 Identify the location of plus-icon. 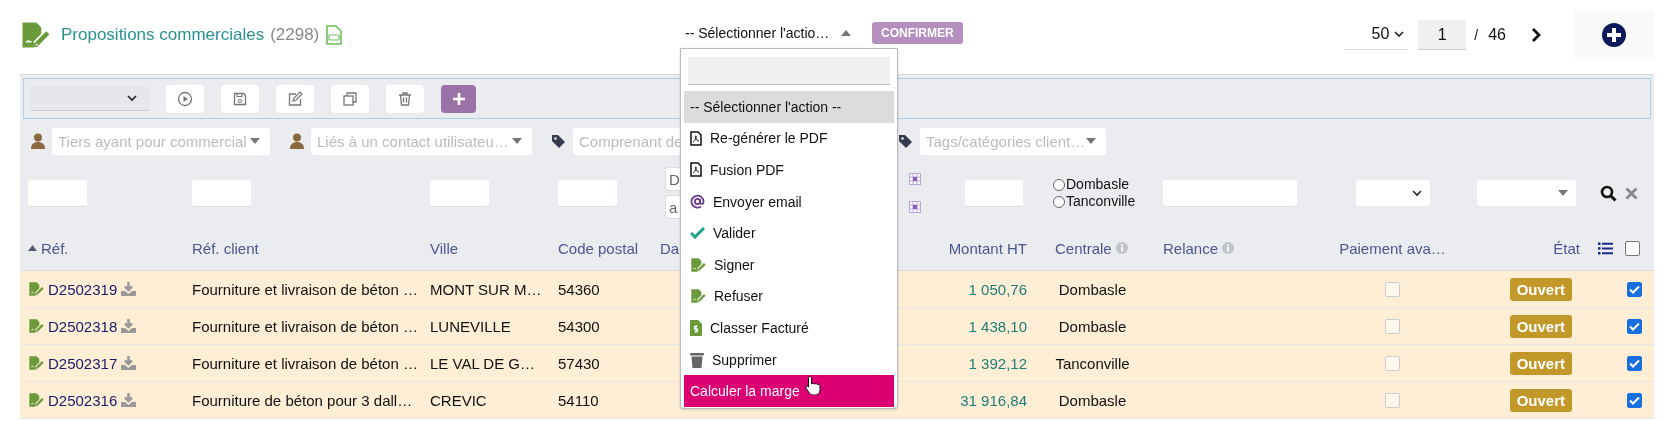
(458, 98).